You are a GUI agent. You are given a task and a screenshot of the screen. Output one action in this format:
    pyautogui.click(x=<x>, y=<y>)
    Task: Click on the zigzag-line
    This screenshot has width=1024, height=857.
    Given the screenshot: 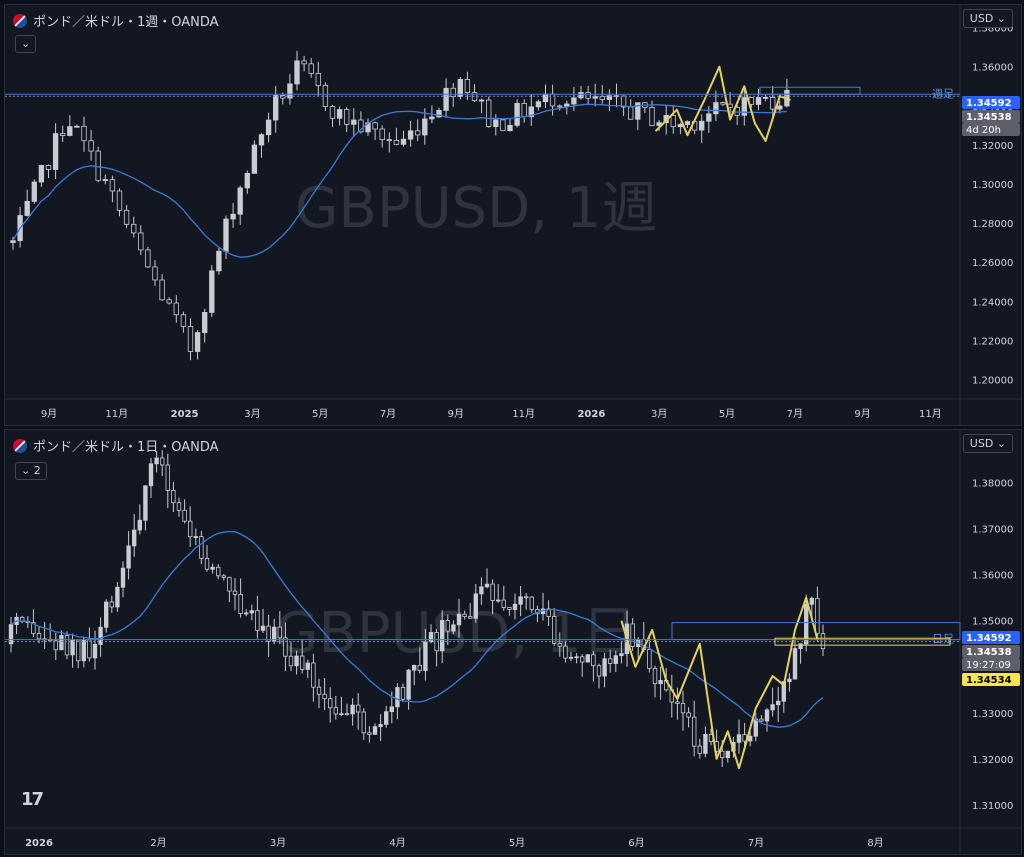 What is the action you would take?
    pyautogui.click(x=719, y=683)
    